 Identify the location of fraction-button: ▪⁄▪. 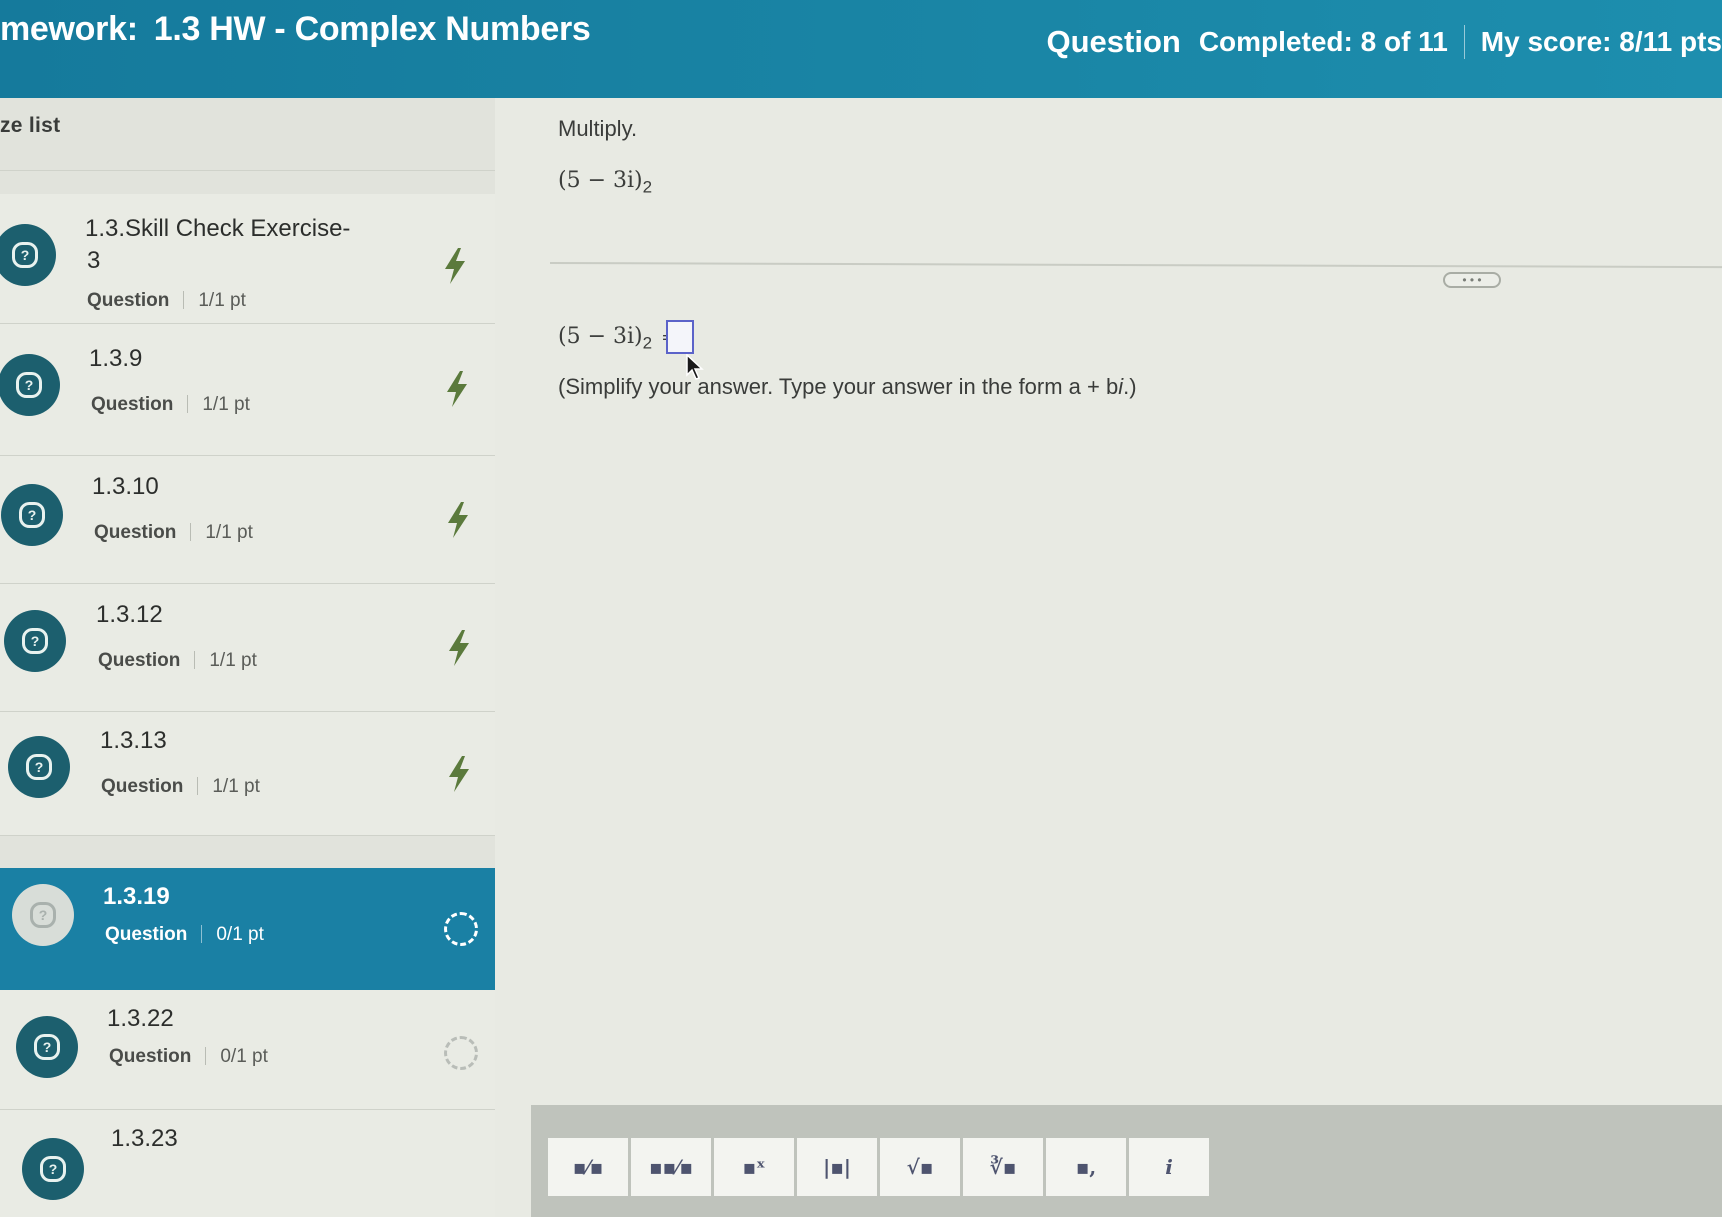
(588, 1167).